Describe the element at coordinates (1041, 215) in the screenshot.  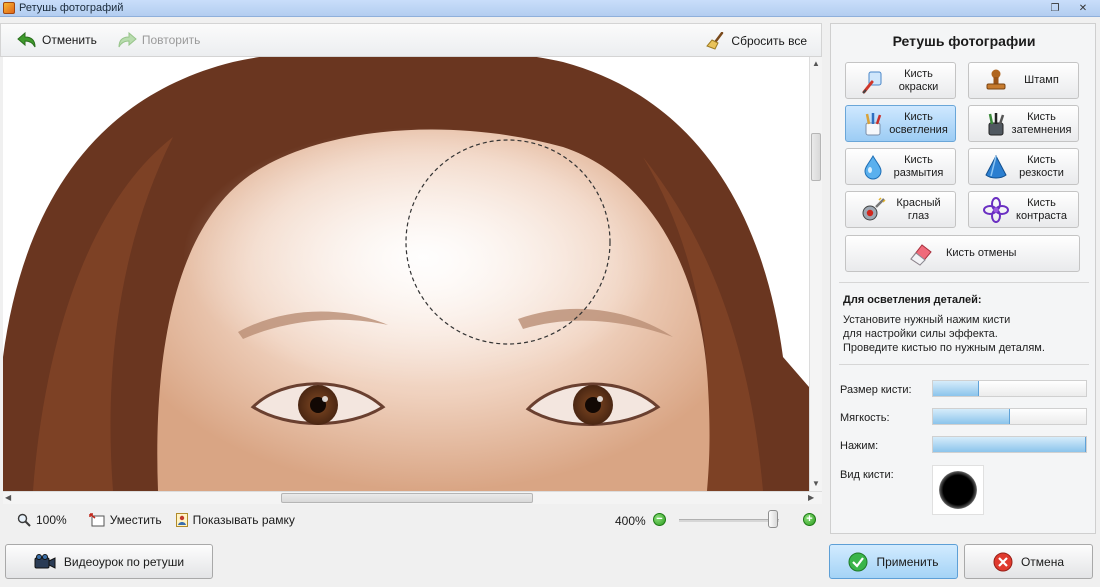
I see `tool-label-line2: контраста` at that location.